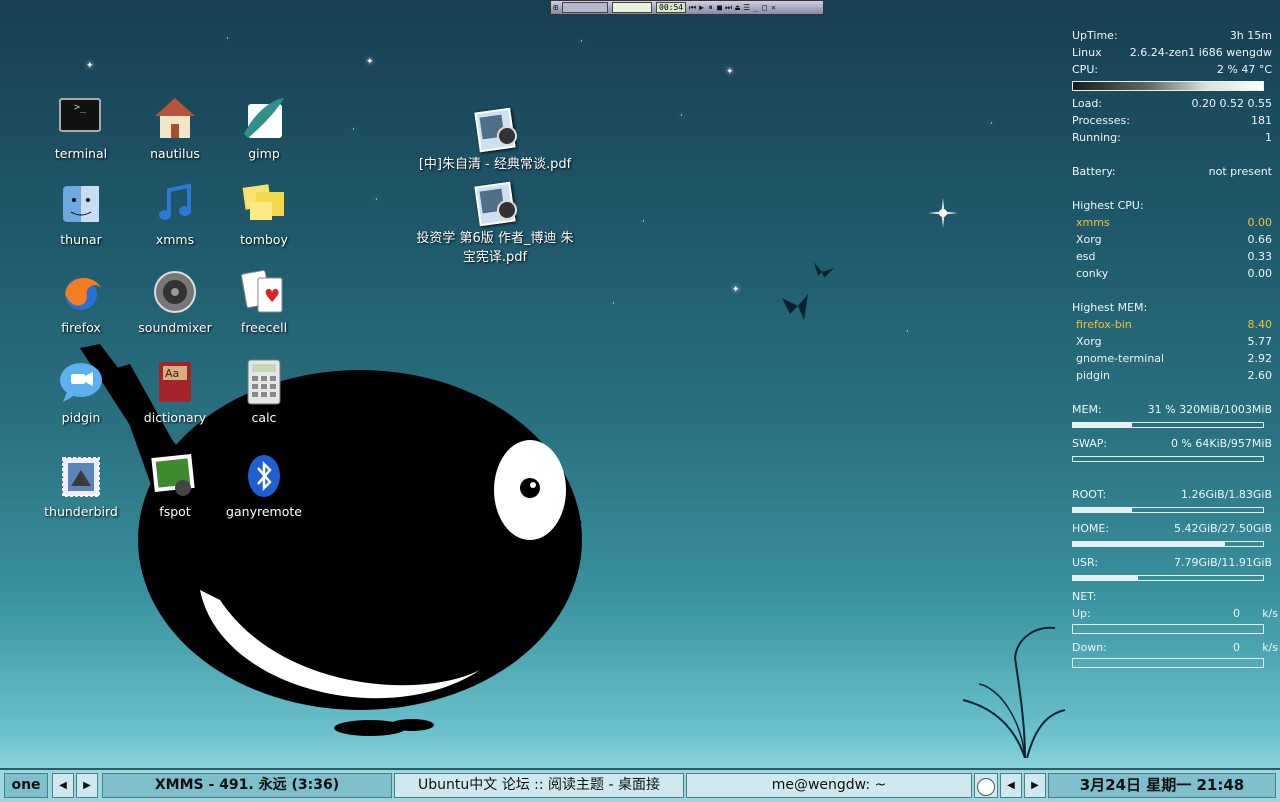 Image resolution: width=1280 pixels, height=802 pixels. Describe the element at coordinates (1172, 376) in the screenshot. I see `conky-row: pidgin 2.60` at that location.